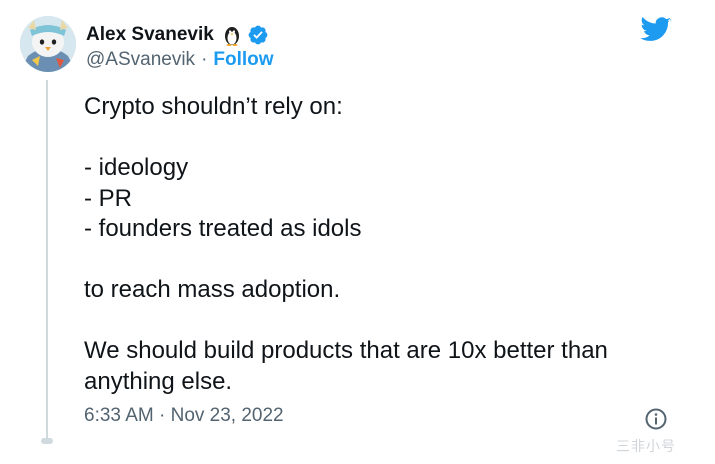 This screenshot has width=715, height=464. I want to click on author-handle-row: @ASvanevik · Follow, so click(180, 60).